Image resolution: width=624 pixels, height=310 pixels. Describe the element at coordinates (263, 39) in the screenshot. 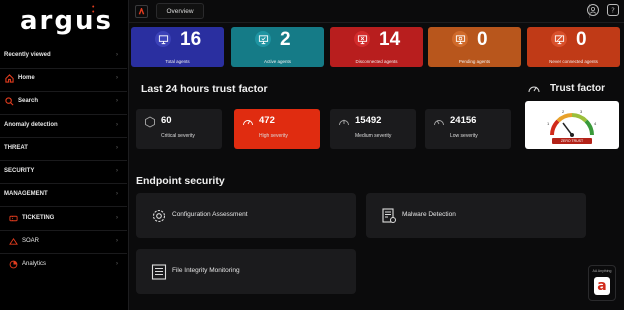

I see `monitor-check-icon` at that location.